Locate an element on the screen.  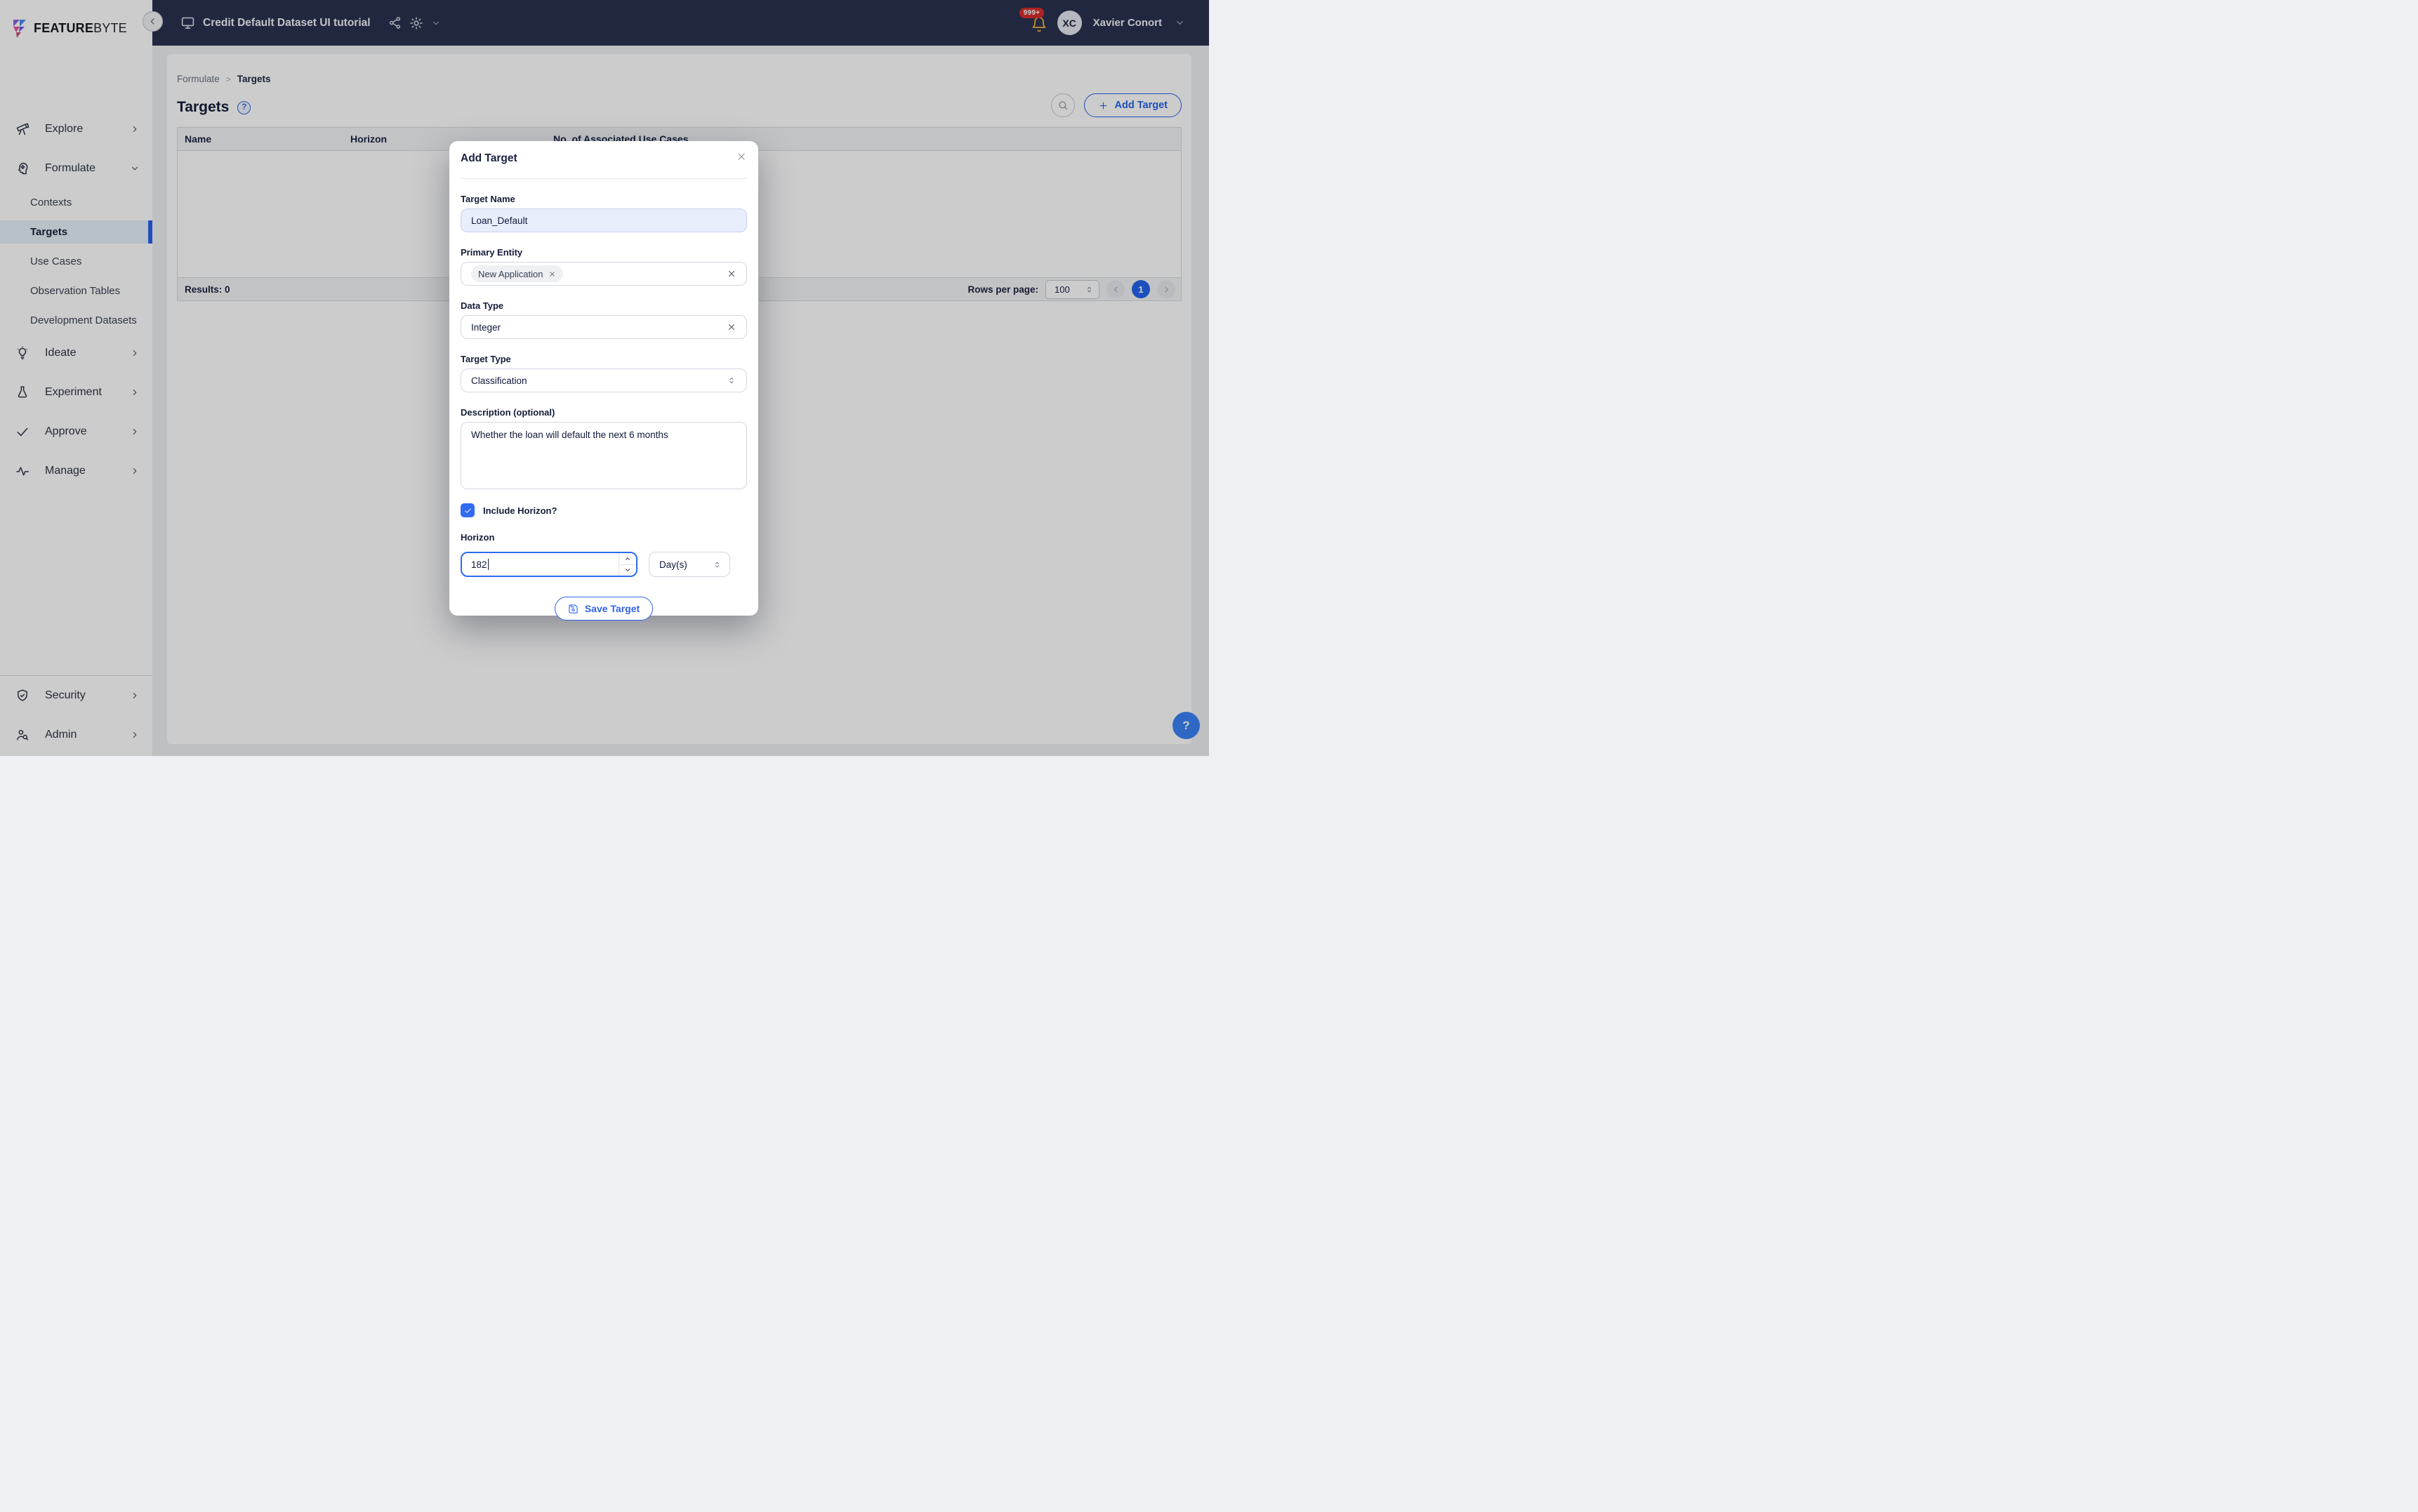
data-type-label: Data Type is located at coordinates (482, 305).